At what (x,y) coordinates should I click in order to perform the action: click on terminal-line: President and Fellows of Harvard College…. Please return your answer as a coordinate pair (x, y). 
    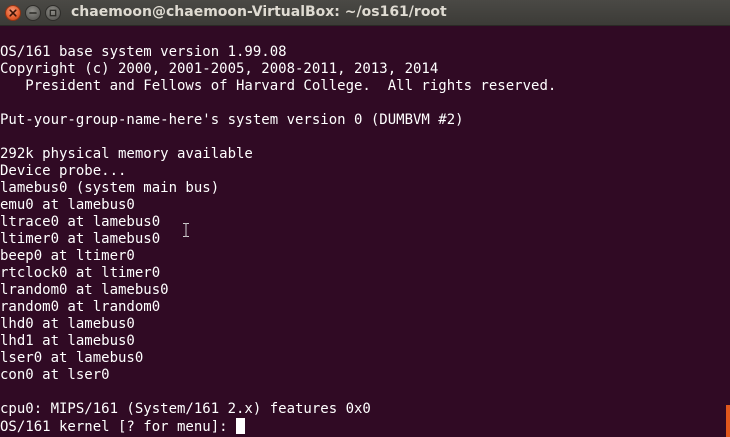
    Looking at the image, I should click on (278, 86).